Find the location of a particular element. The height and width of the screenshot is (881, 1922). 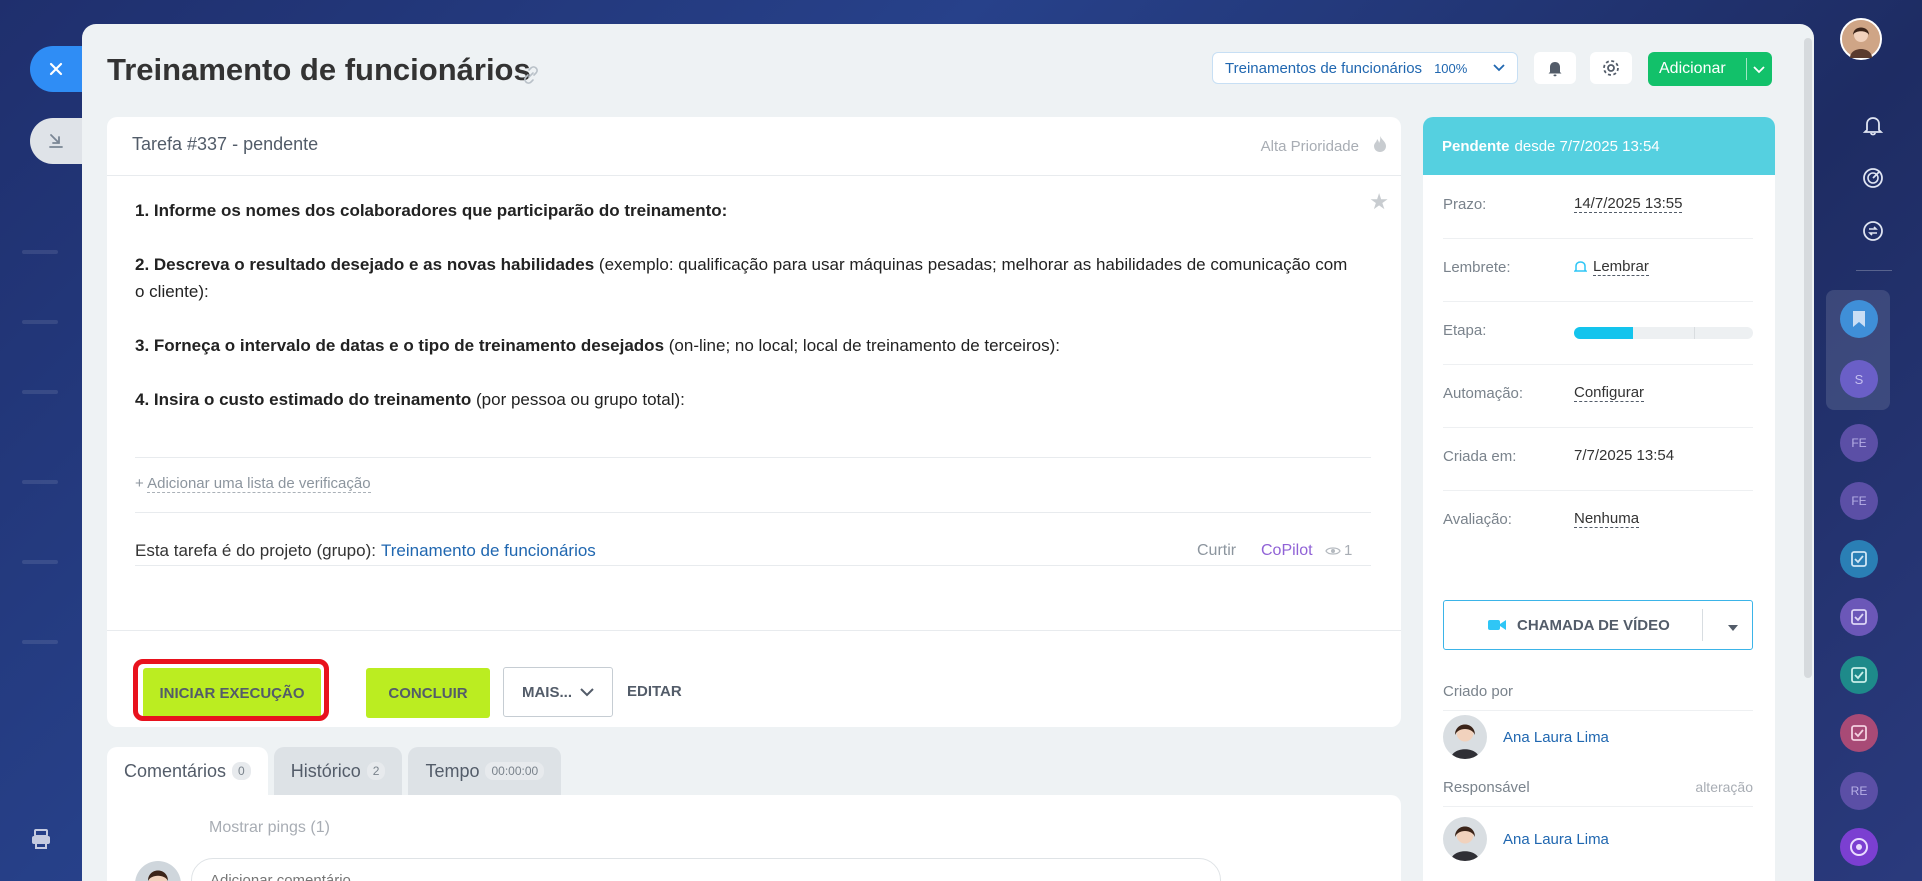

add-button: Adicionar is located at coordinates (1710, 69).